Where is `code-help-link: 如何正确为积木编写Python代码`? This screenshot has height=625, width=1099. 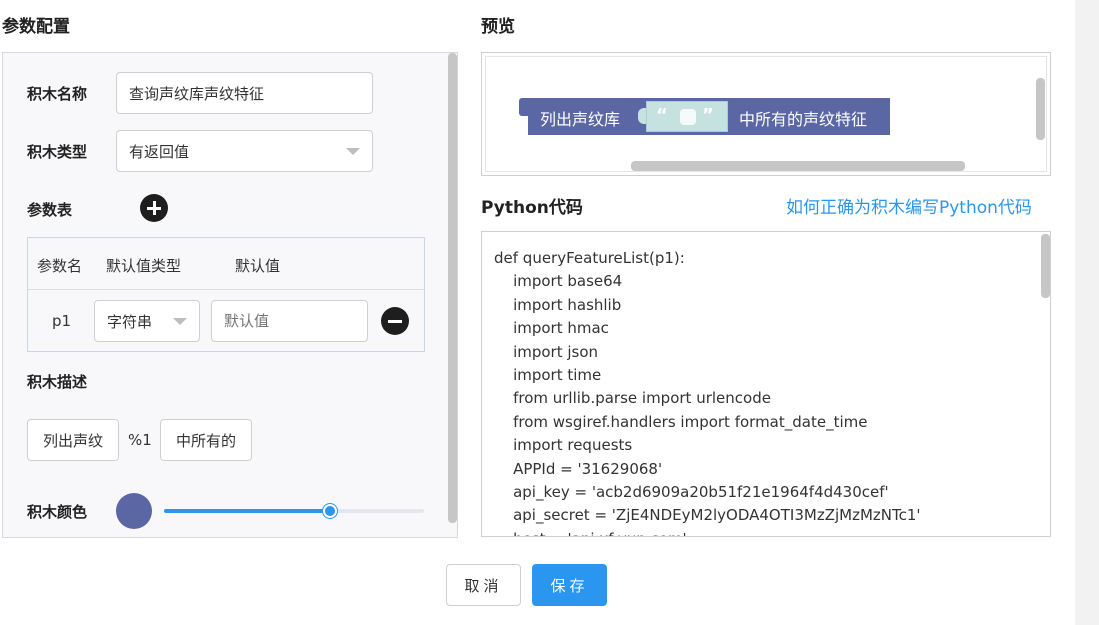 code-help-link: 如何正确为积木编写Python代码 is located at coordinates (909, 205).